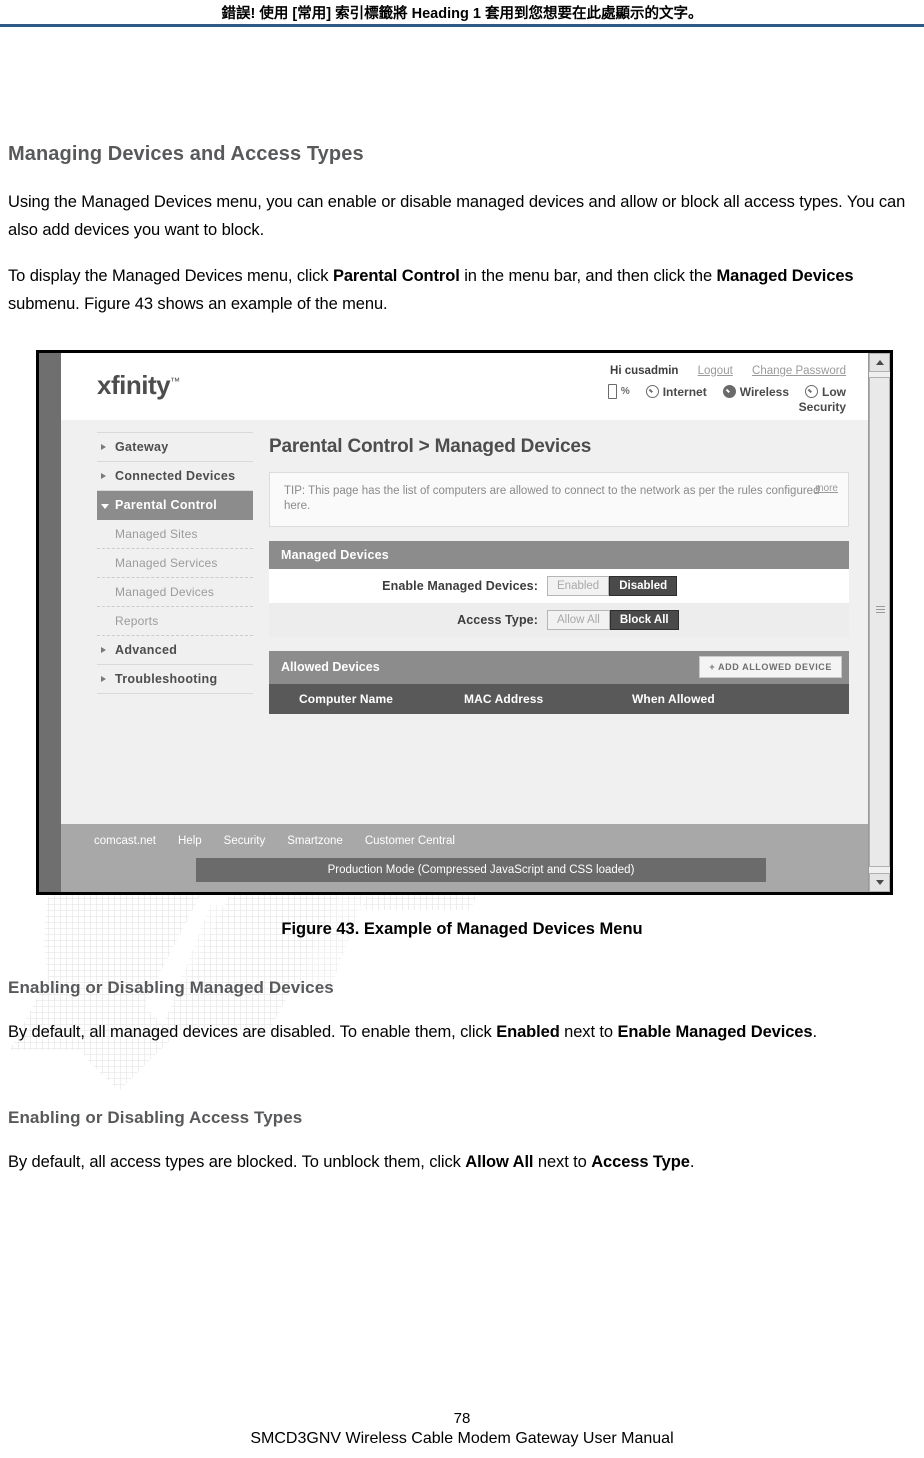 This screenshot has height=1458, width=924. What do you see at coordinates (673, 699) in the screenshot?
I see `column-header-when-allowed: When Allowed` at bounding box center [673, 699].